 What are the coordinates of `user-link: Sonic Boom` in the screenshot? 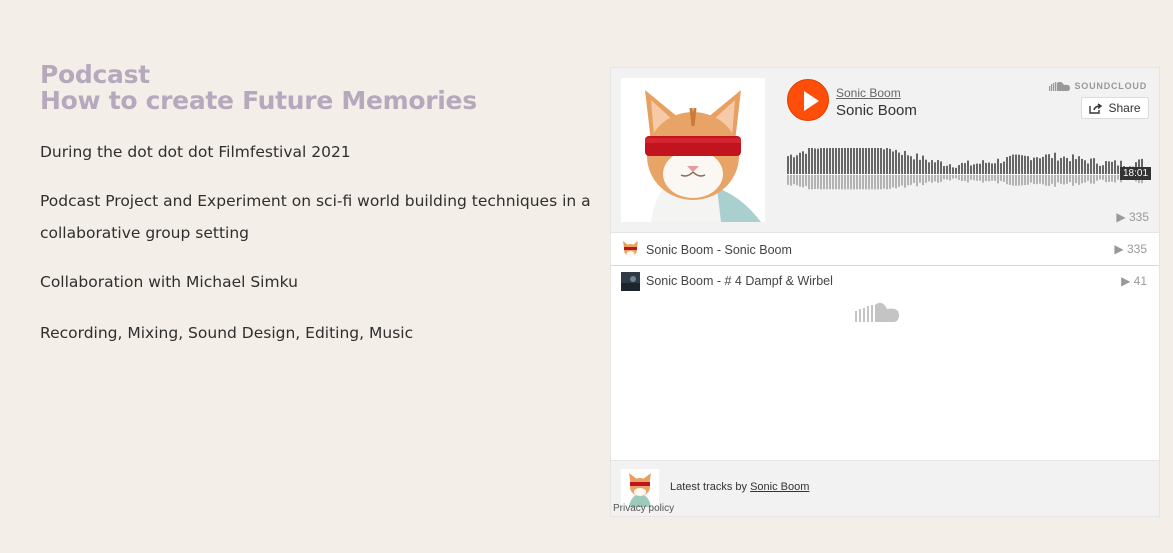 It's located at (868, 93).